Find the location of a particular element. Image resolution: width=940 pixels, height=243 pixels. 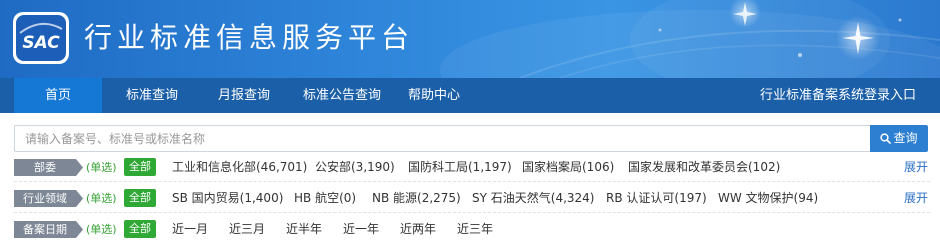

nav-help-center: 帮助中心 is located at coordinates (434, 95).